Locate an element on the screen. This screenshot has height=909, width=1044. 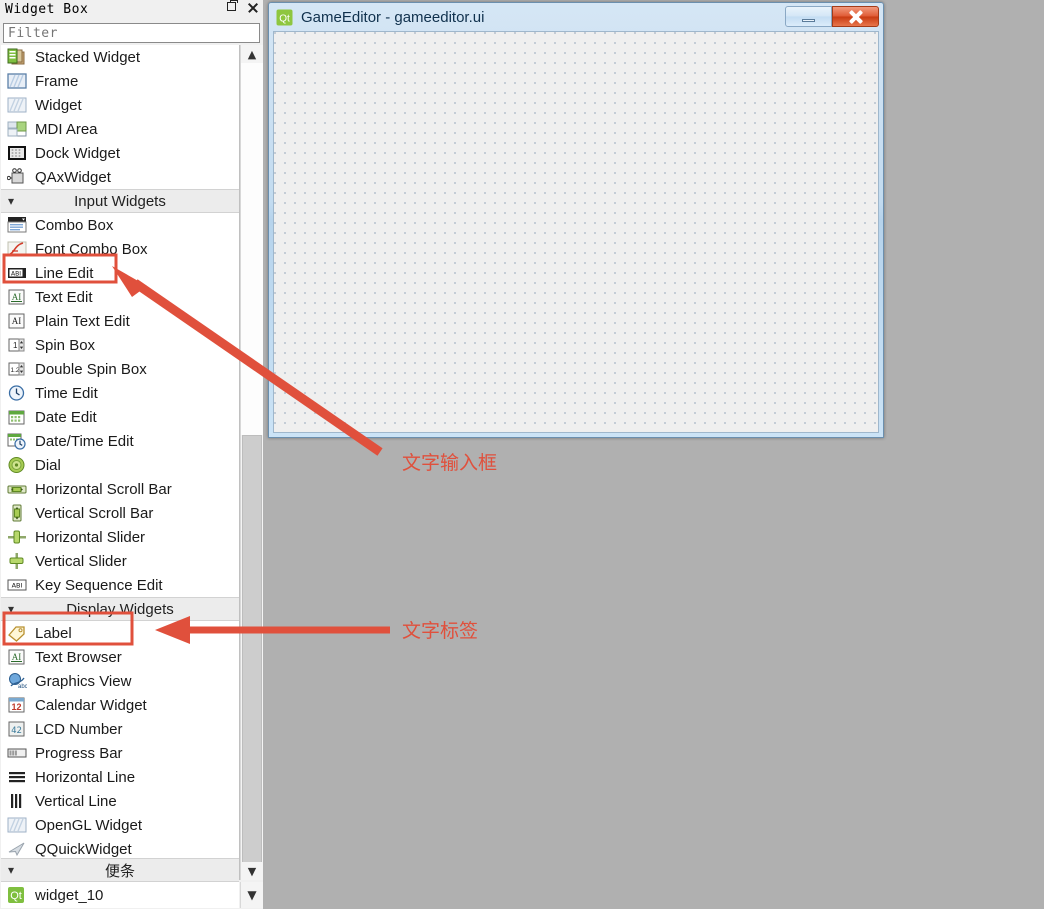
float-button is located at coordinates (232, 7).